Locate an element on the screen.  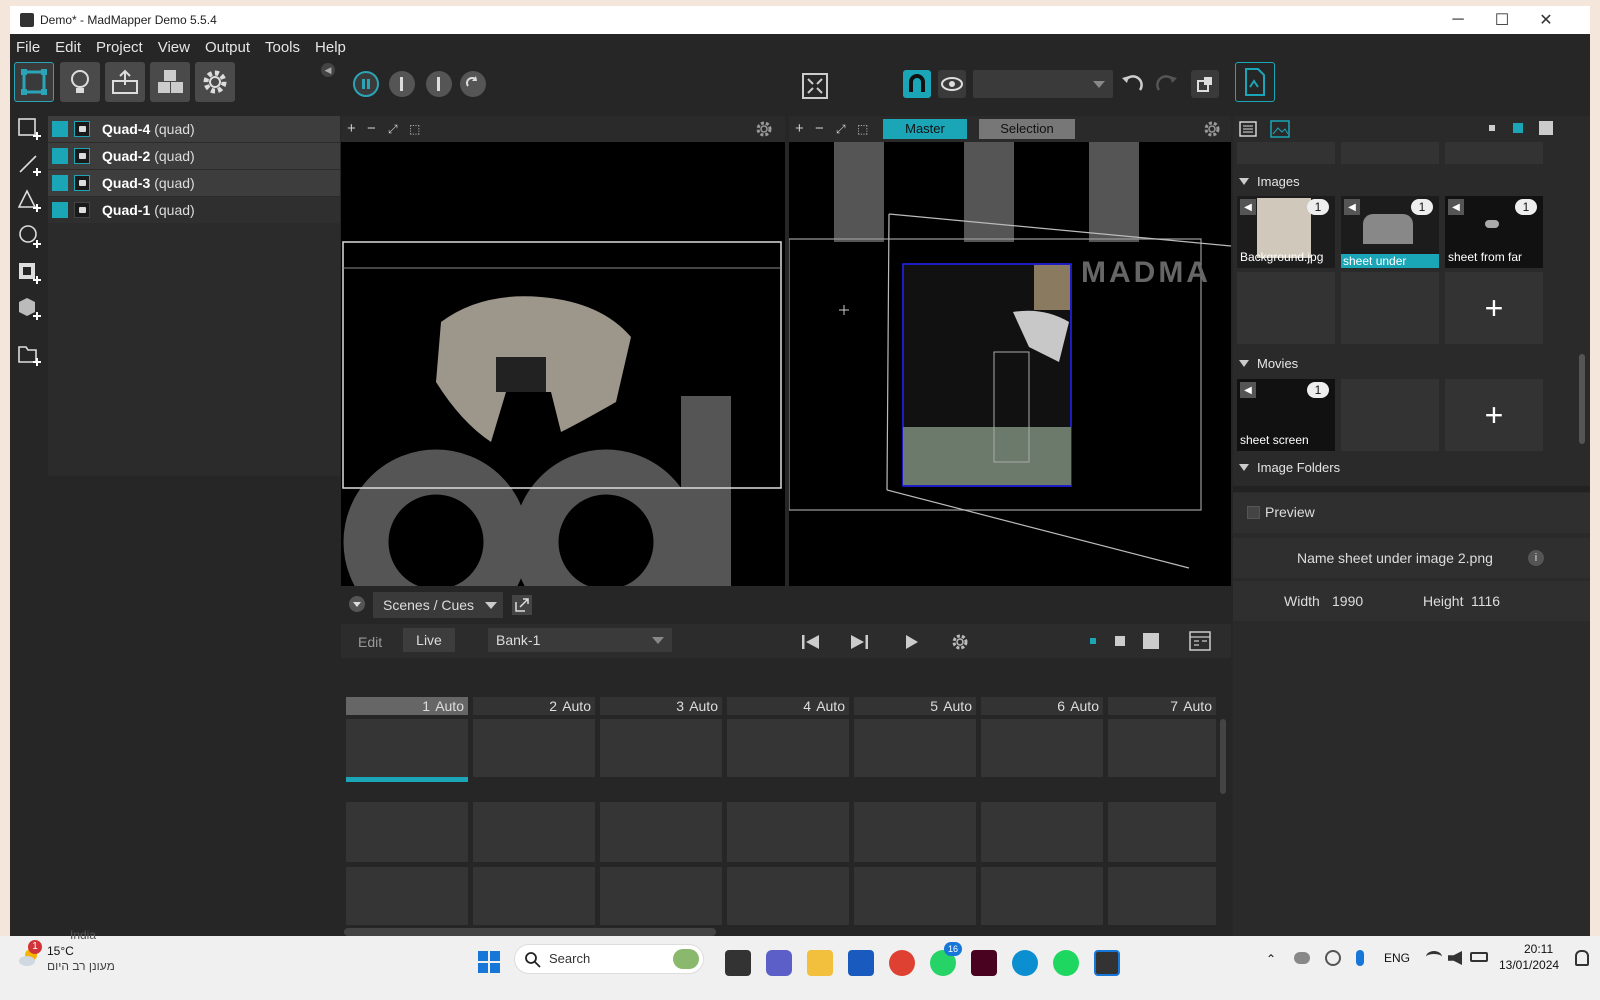
width-value: 1990 is located at coordinates (1347, 601).